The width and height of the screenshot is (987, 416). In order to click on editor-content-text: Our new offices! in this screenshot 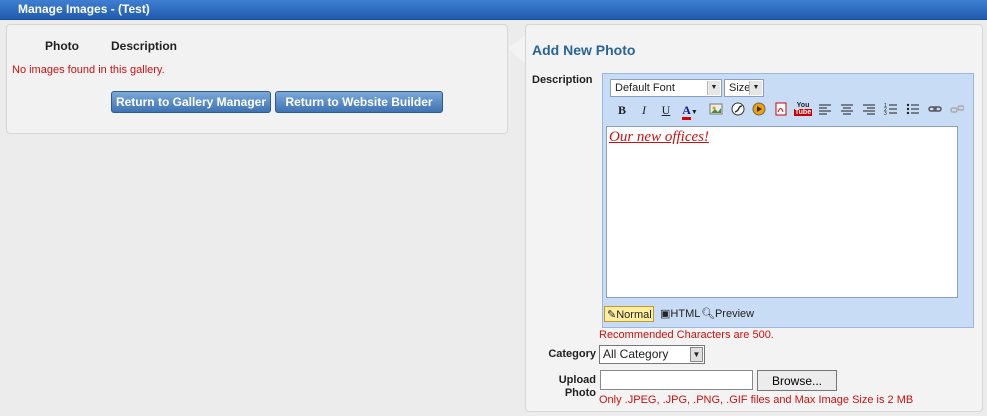, I will do `click(659, 137)`.